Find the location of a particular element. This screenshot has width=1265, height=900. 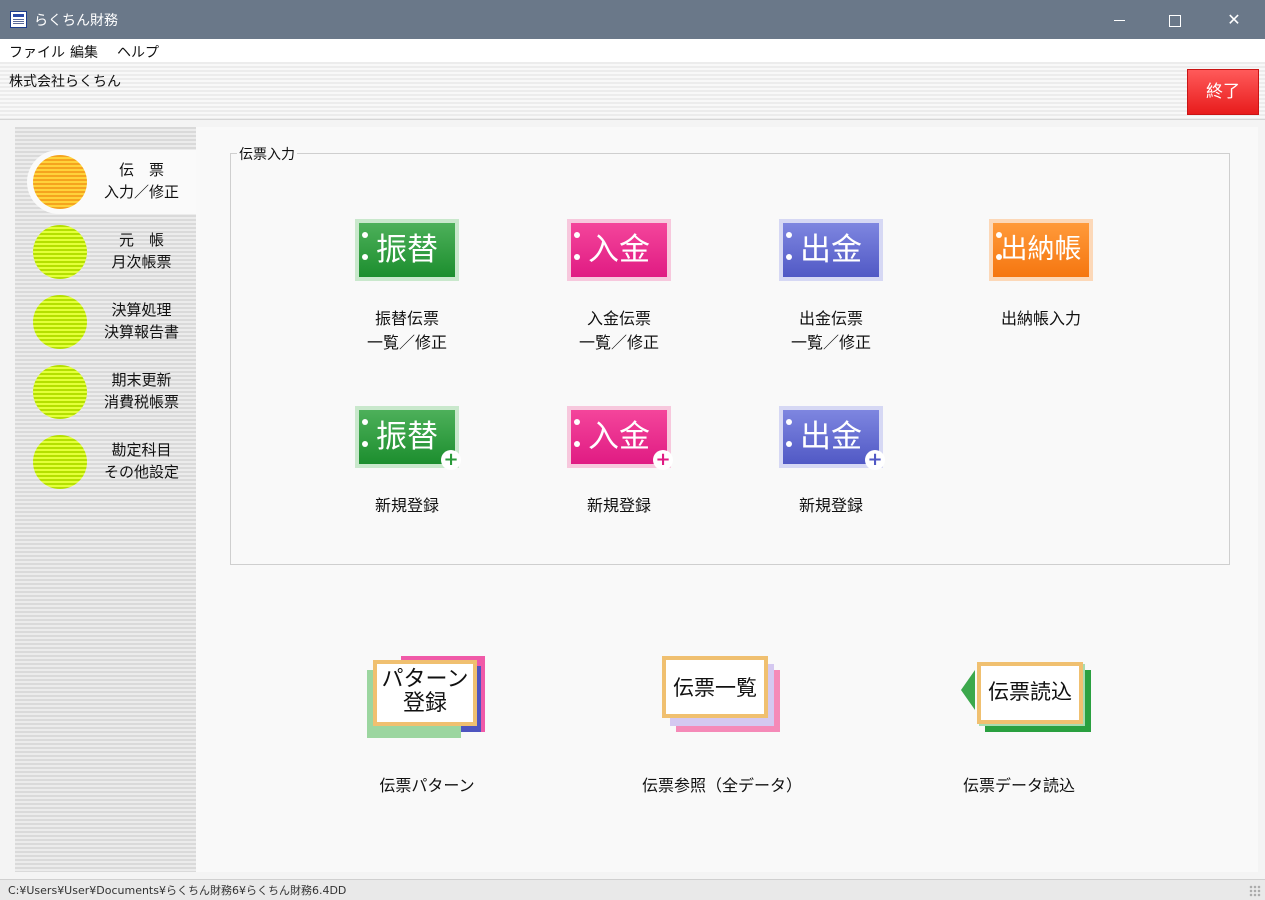

company-header: 株式会社らくちん 終了 is located at coordinates (632, 91).